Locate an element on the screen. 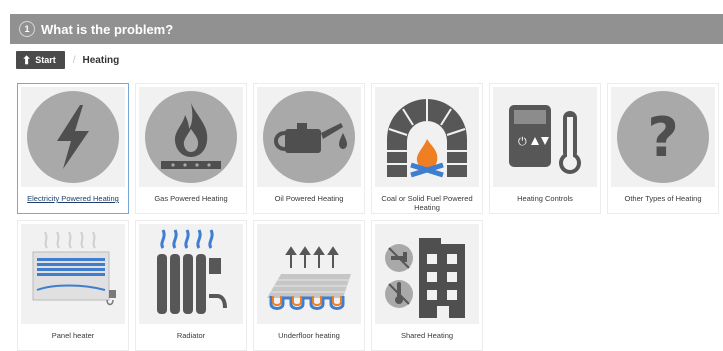 This screenshot has height=351, width=723. underfloor-icon-panel is located at coordinates (309, 274).